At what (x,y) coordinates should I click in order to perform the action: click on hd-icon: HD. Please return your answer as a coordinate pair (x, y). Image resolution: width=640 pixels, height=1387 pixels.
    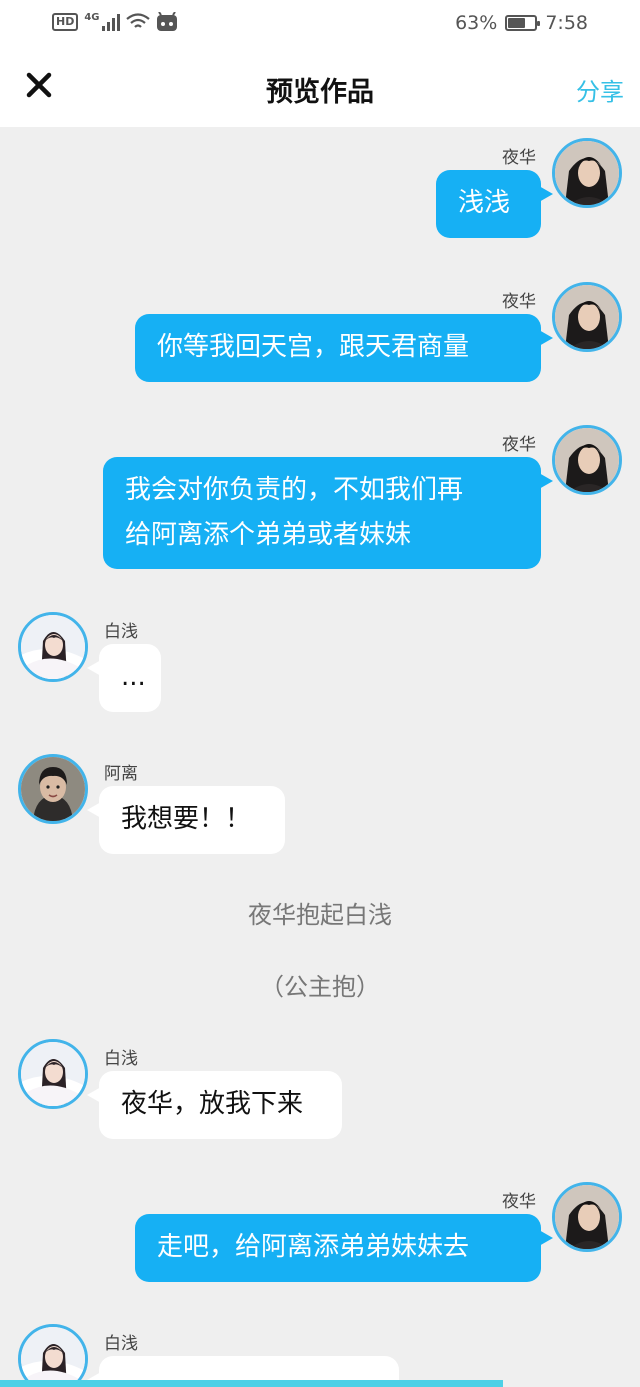
    Looking at the image, I should click on (65, 22).